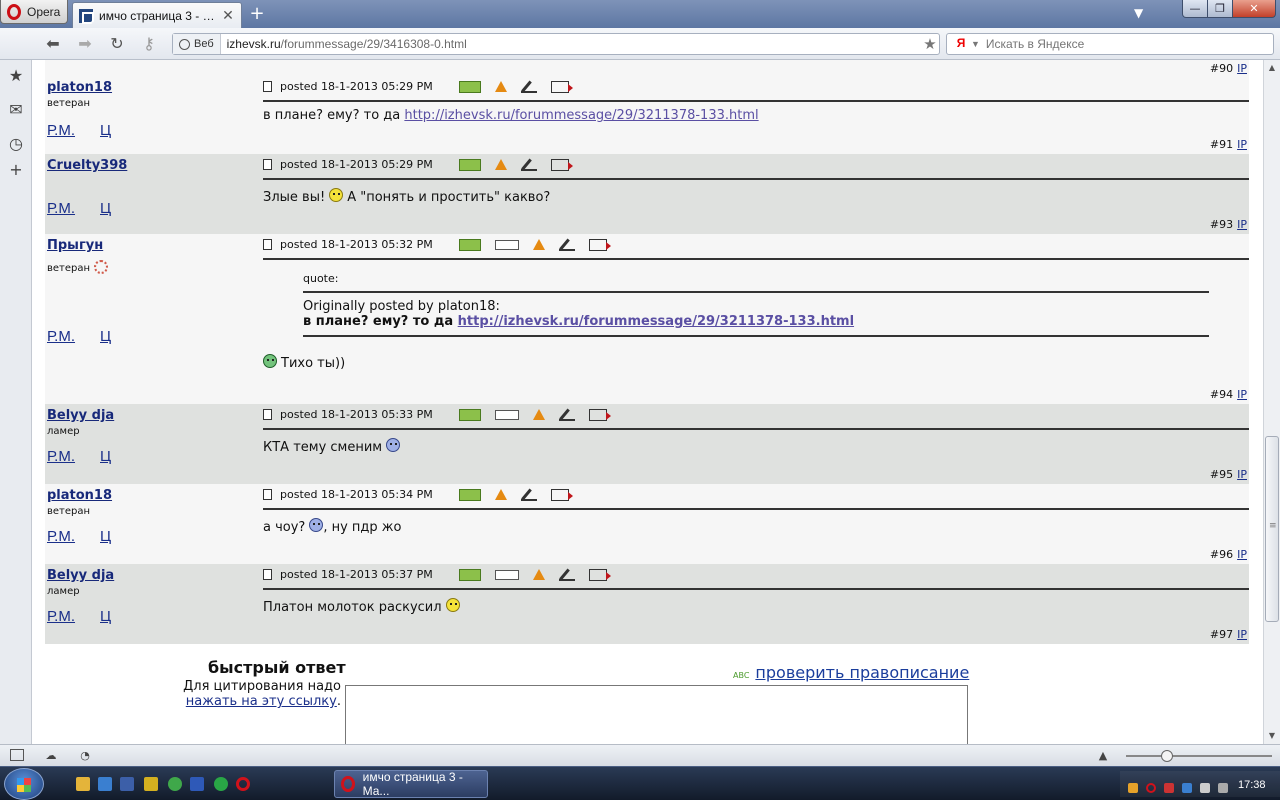 The width and height of the screenshot is (1280, 800). I want to click on post-author-link: Cruelty398, so click(87, 165).